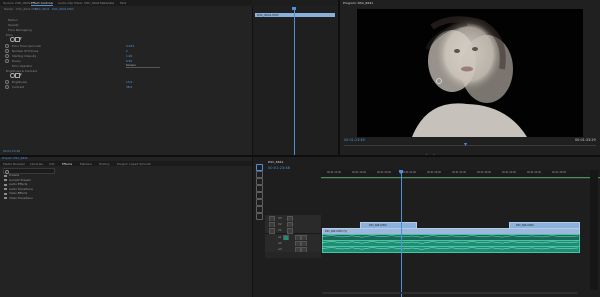 The width and height of the screenshot is (600, 297). I want to click on ruler-label: 00:01:40:00, so click(509, 172).